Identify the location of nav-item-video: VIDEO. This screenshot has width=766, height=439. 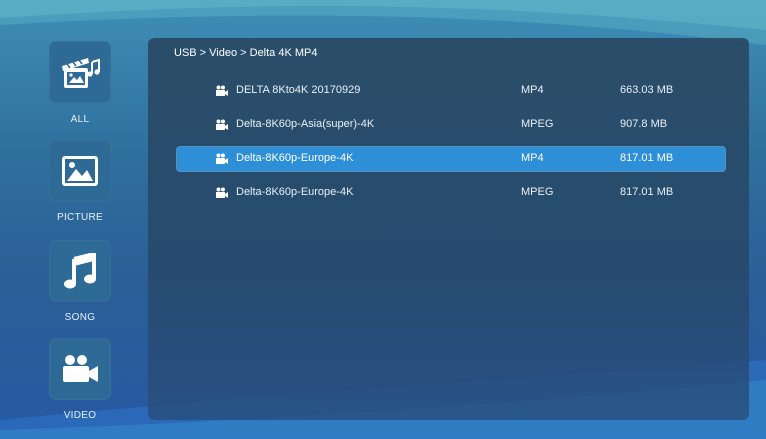
(74, 376).